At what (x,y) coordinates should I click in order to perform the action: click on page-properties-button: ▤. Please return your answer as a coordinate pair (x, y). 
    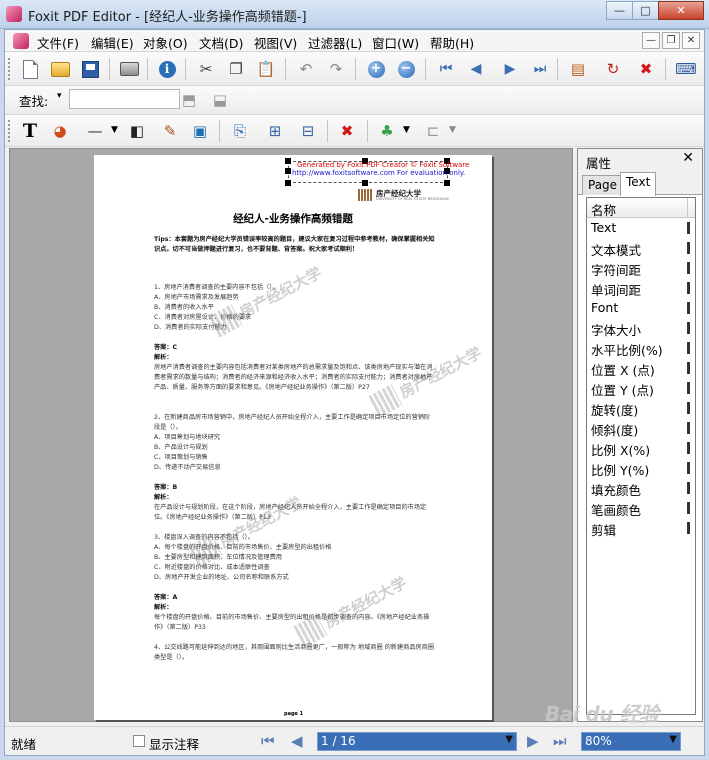
    Looking at the image, I should click on (578, 69).